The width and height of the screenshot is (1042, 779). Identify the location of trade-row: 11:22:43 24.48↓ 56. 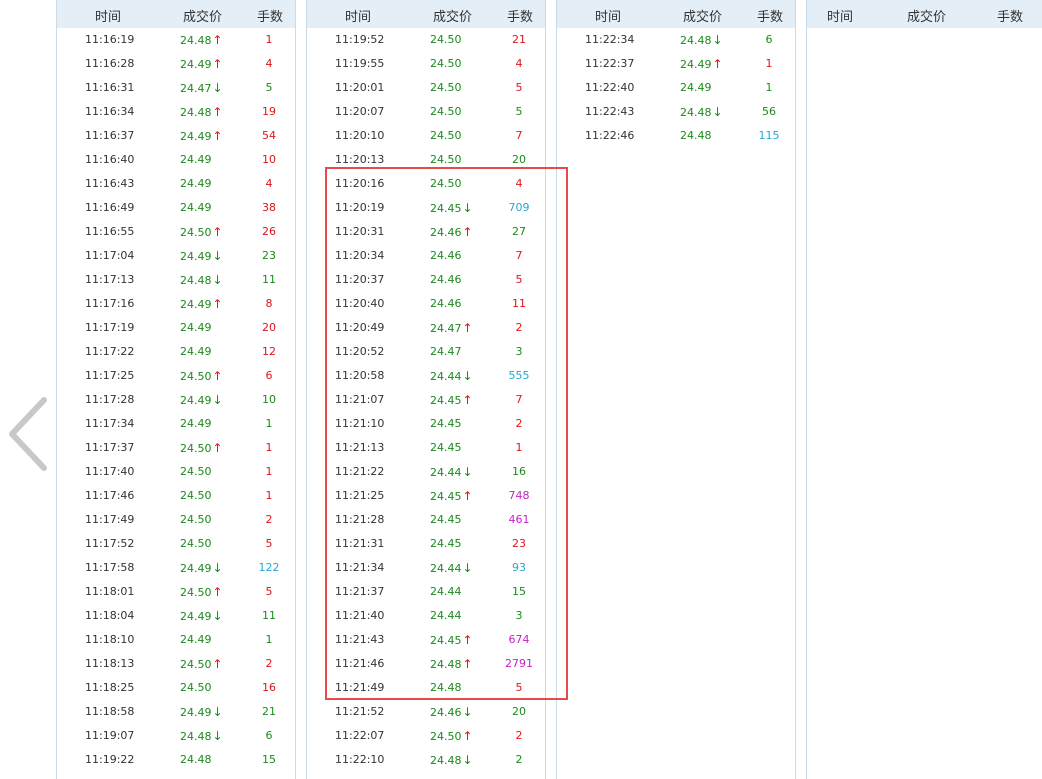
(676, 112).